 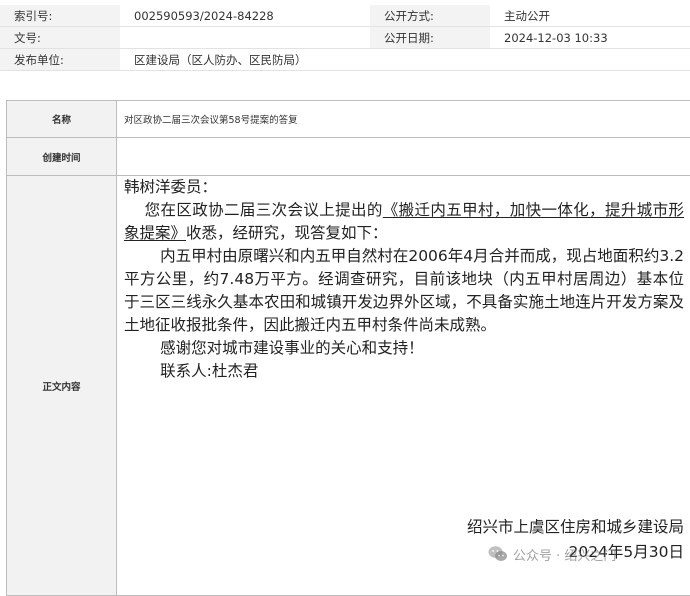 I want to click on metadata-row-publisher: 发布单位: 区建设局（区人防办、区民防局）, so click(x=345, y=60).